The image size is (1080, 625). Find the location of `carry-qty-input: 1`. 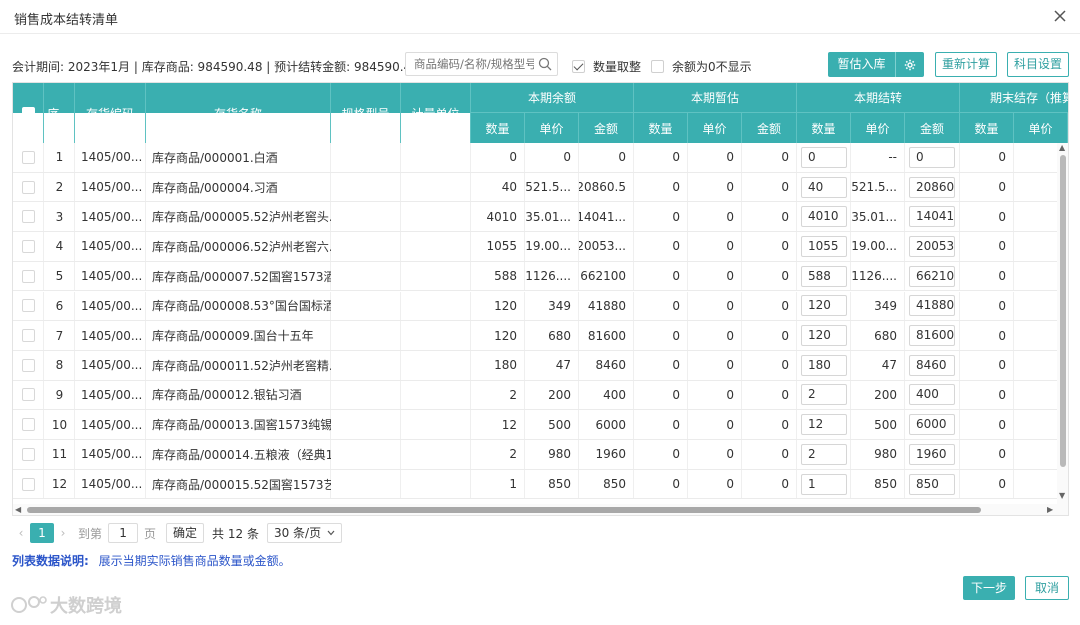

carry-qty-input: 1 is located at coordinates (824, 484).